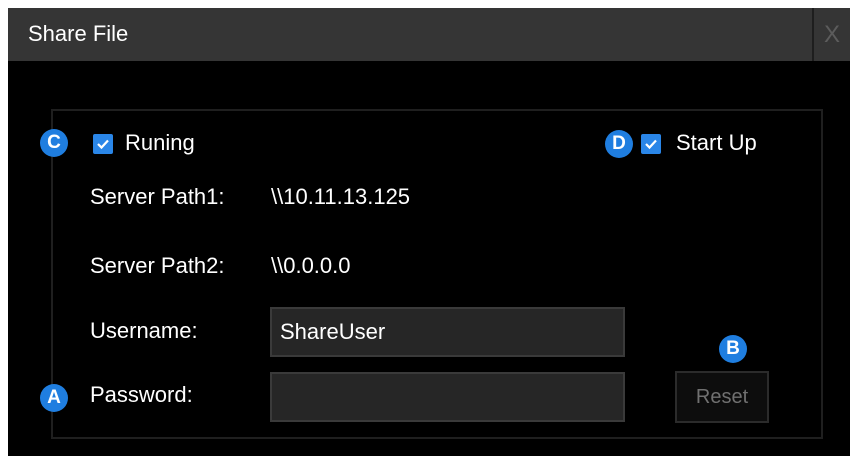 This screenshot has width=858, height=464. What do you see at coordinates (160, 142) in the screenshot?
I see `running-label: Runing` at bounding box center [160, 142].